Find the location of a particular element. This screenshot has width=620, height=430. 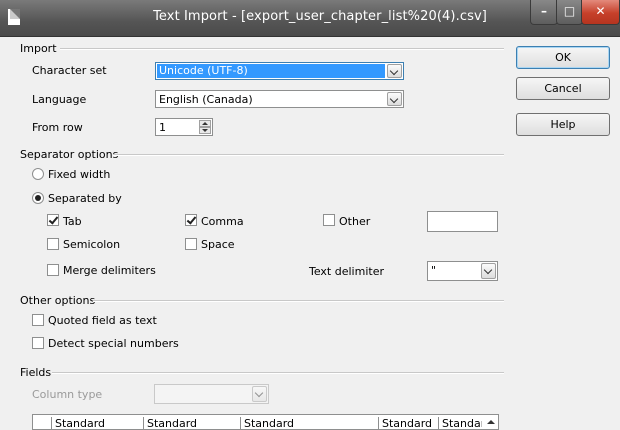

tab-label: Tab is located at coordinates (72, 221).